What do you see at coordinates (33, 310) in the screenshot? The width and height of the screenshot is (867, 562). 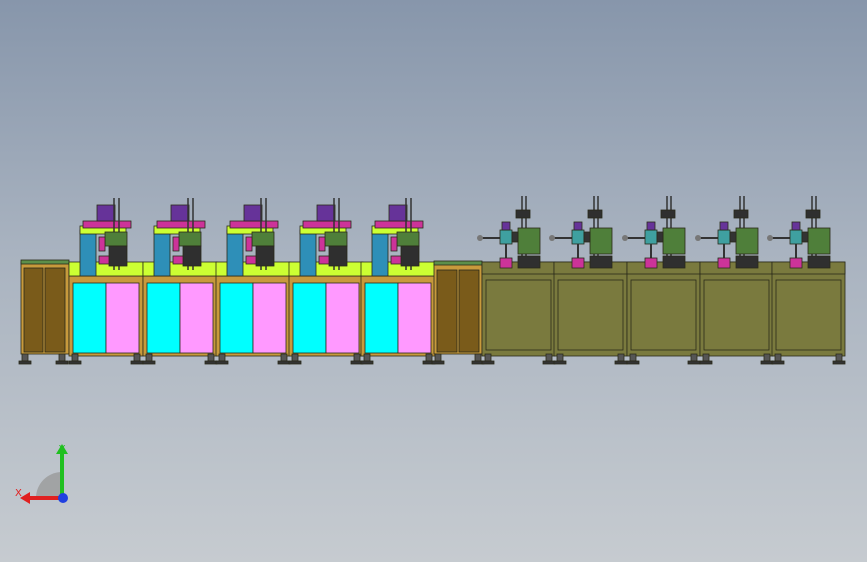 I see `left-end-door-left` at bounding box center [33, 310].